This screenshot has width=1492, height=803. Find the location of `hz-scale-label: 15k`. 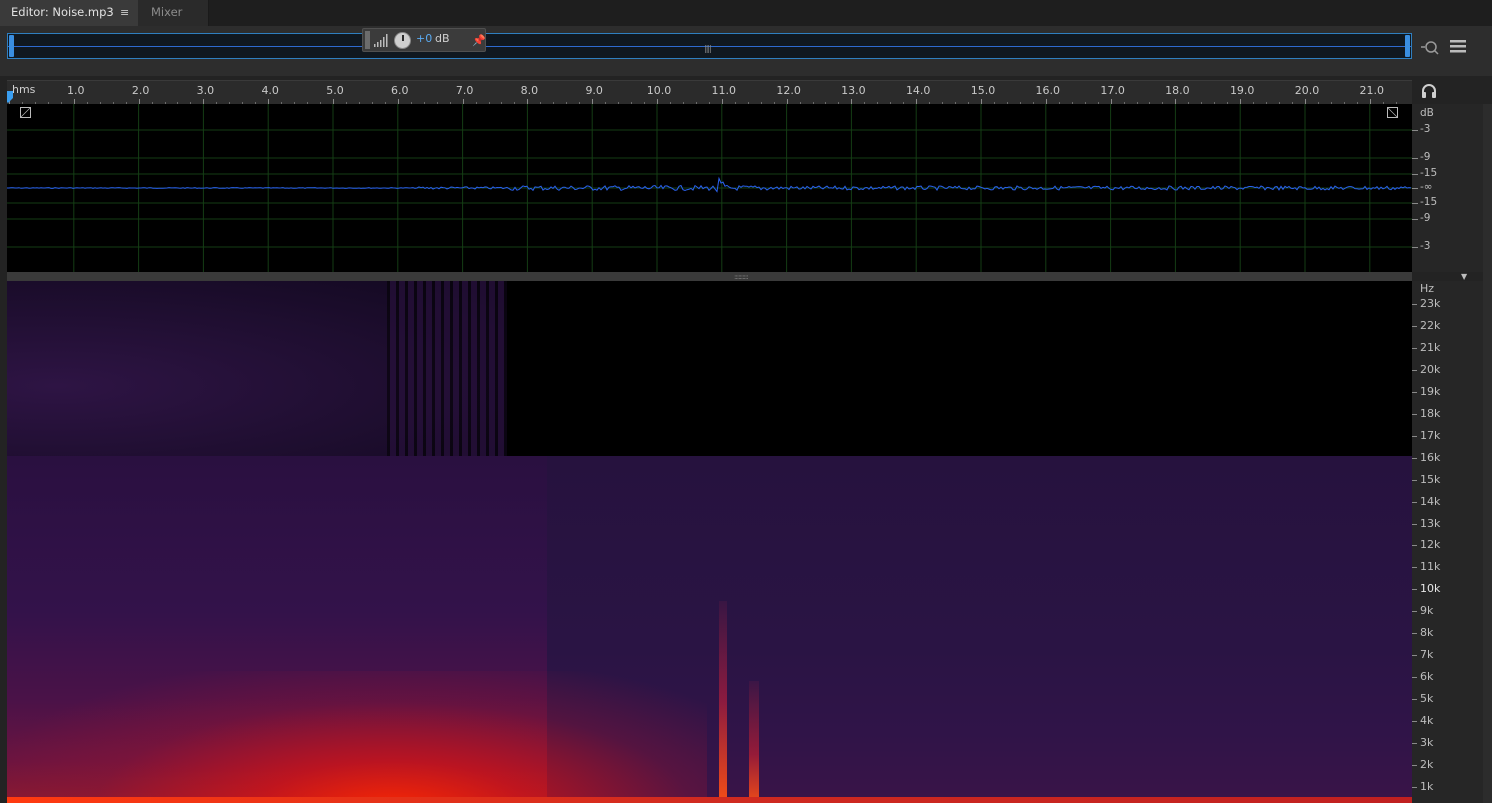

hz-scale-label: 15k is located at coordinates (1430, 479).